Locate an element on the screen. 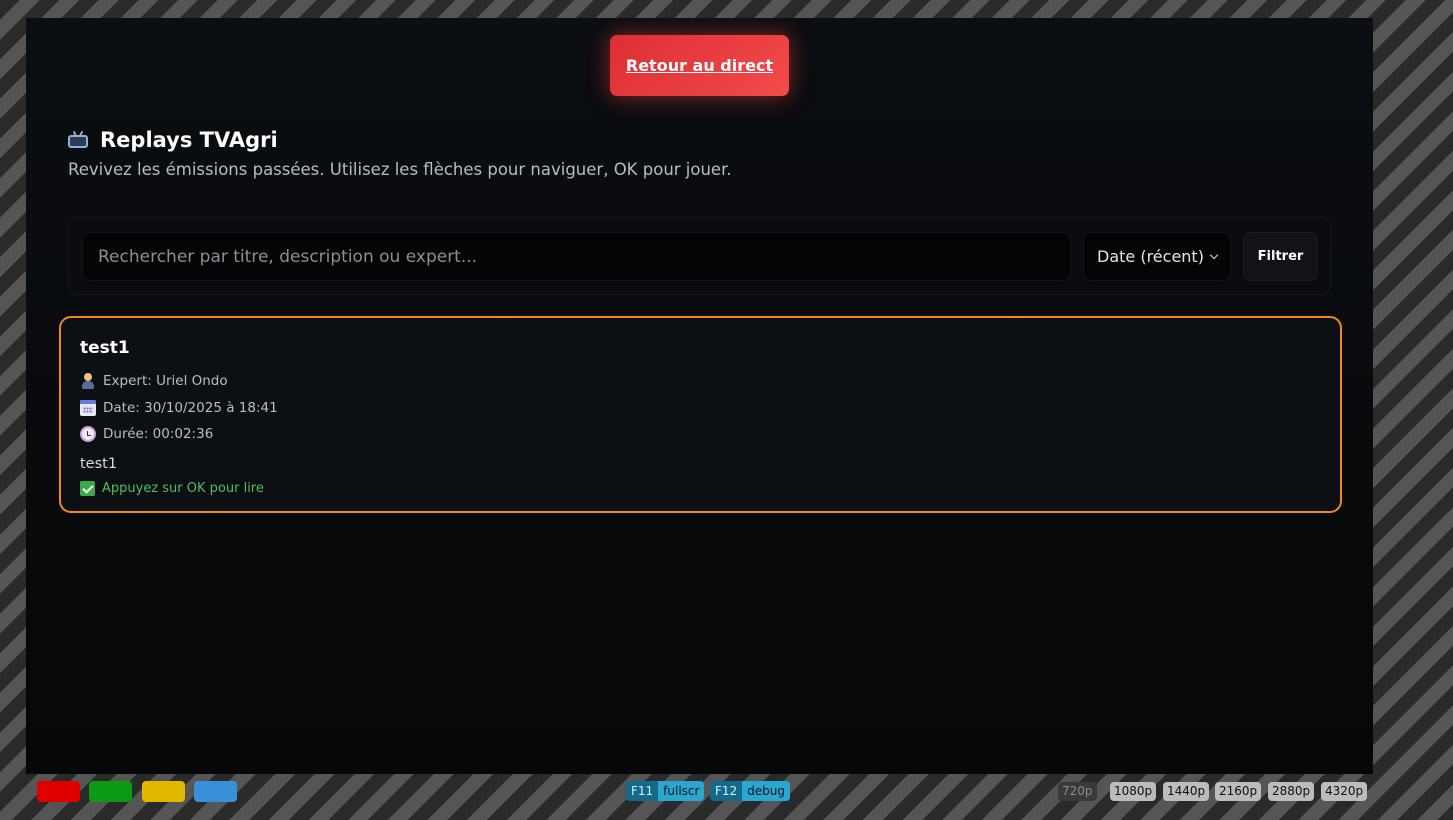 The image size is (1453, 820). green-key-button is located at coordinates (110, 791).